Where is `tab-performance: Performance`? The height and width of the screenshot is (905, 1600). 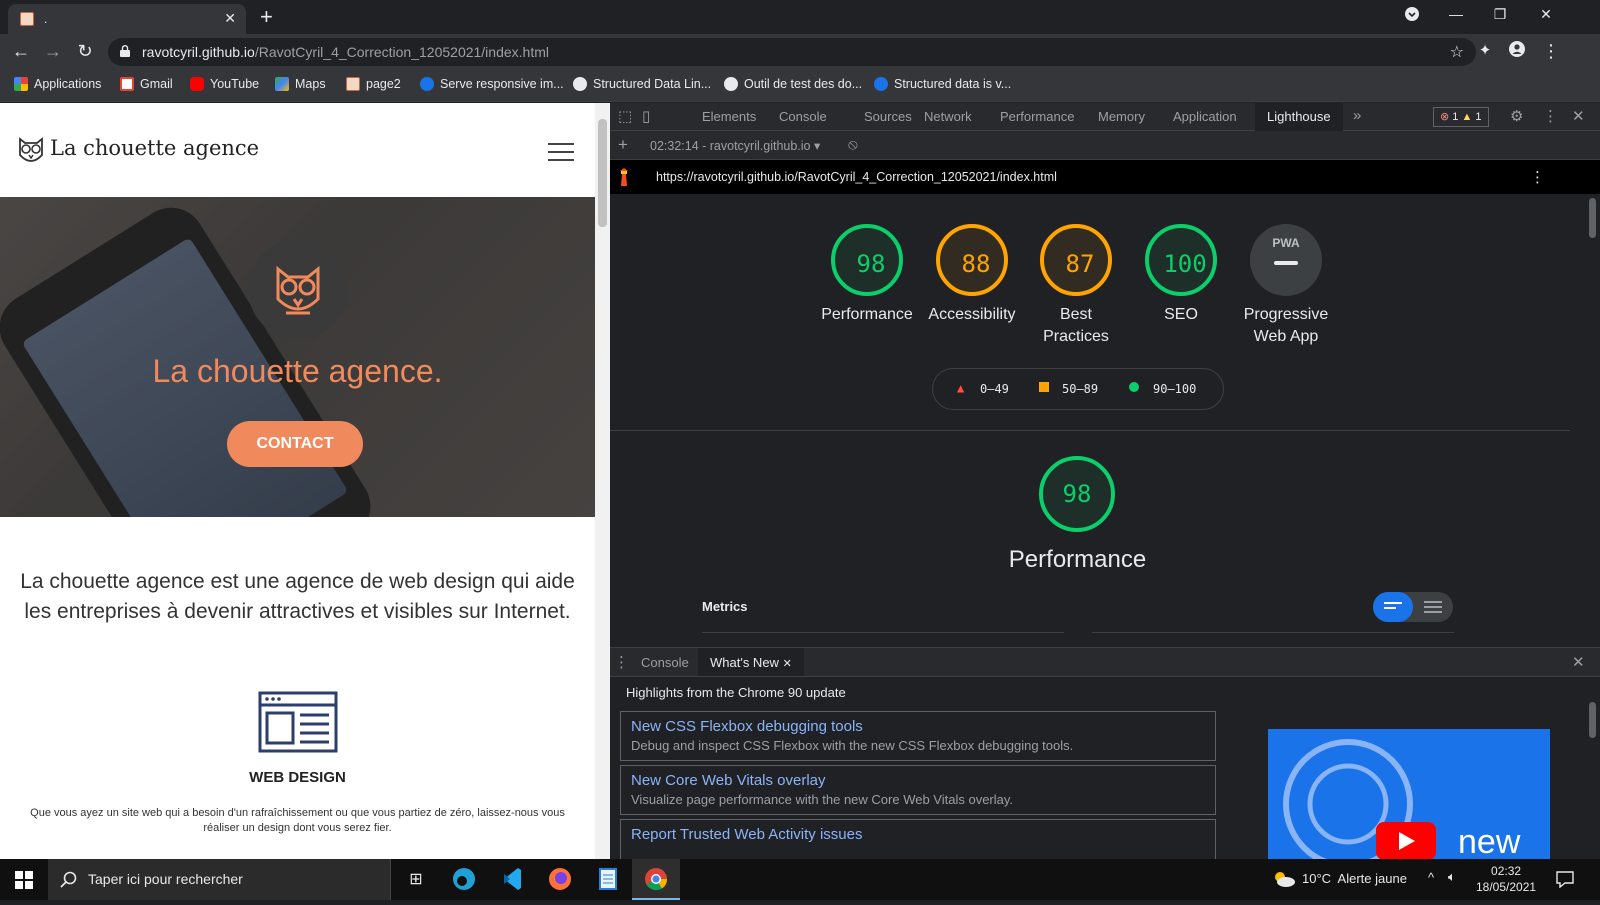 tab-performance: Performance is located at coordinates (1037, 116).